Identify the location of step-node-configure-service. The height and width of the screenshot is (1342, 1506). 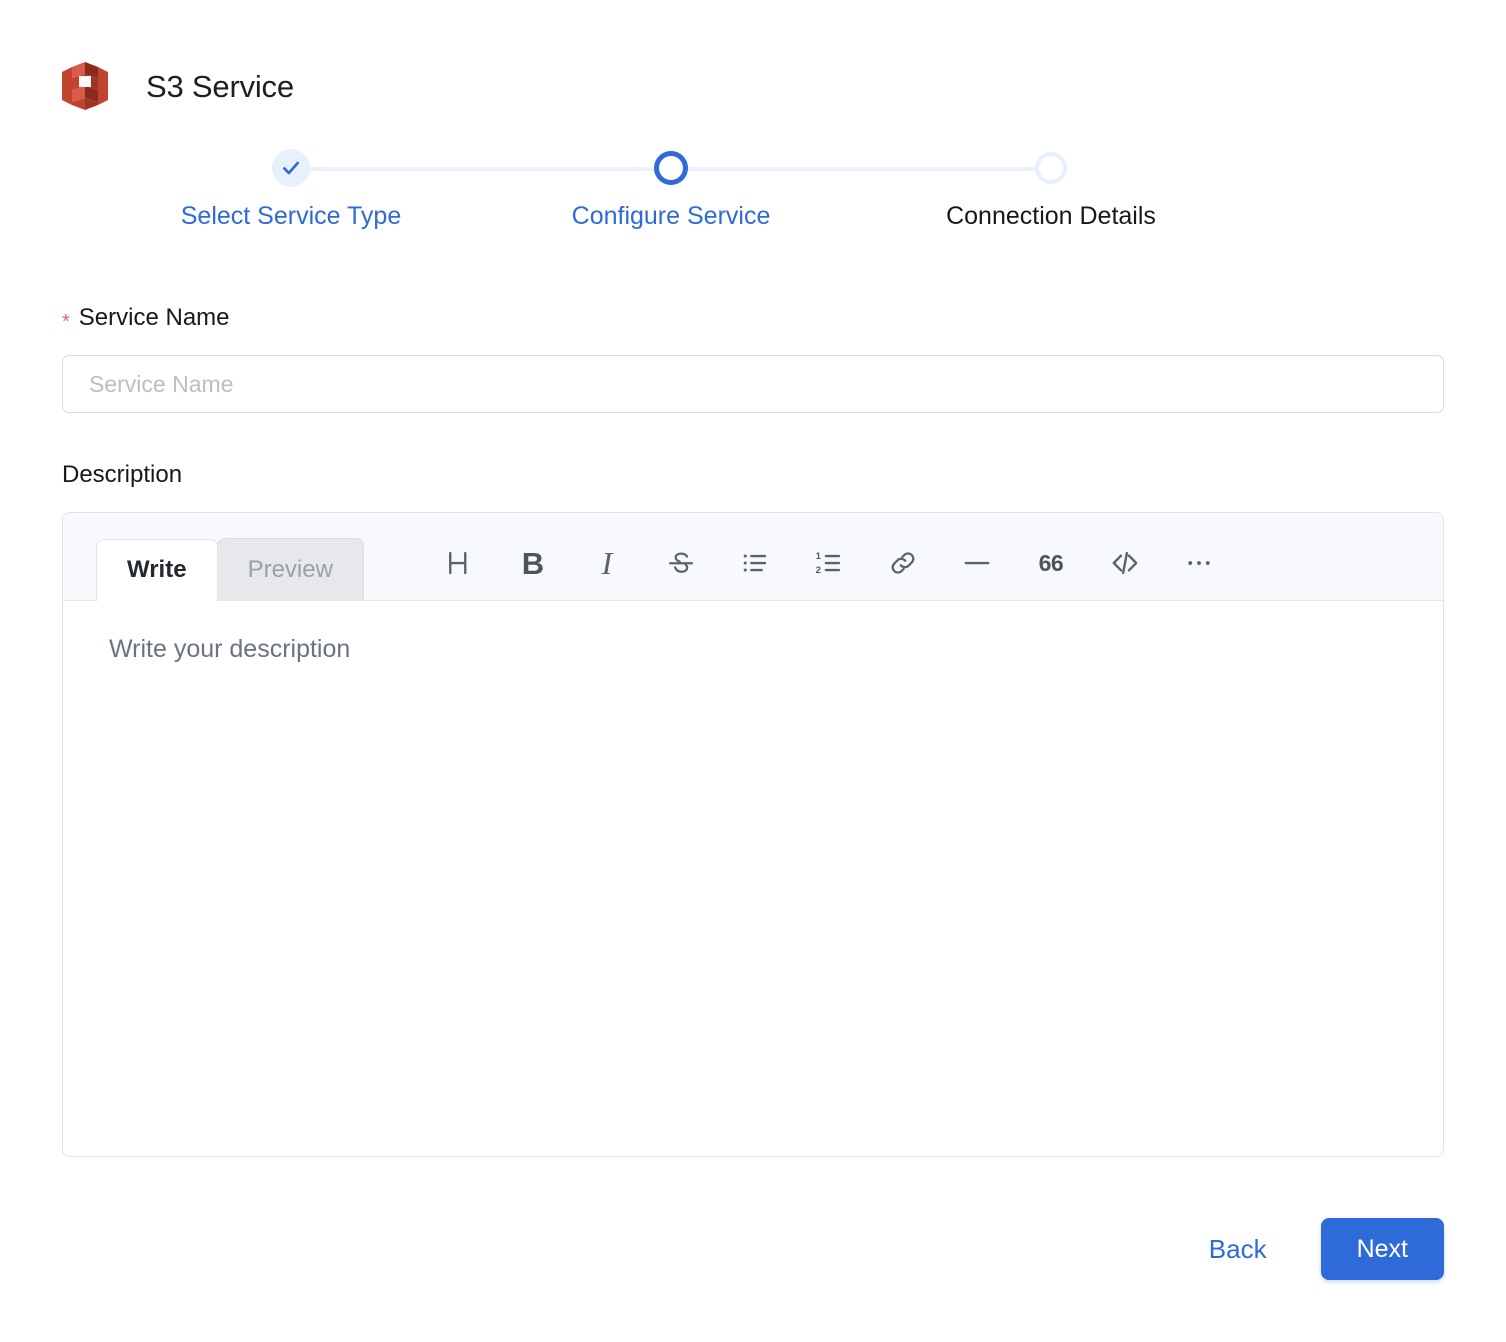
(671, 168).